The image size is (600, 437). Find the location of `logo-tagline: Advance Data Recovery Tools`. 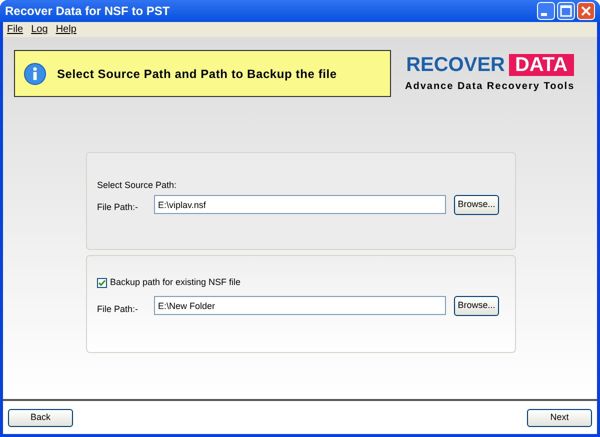

logo-tagline: Advance Data Recovery Tools is located at coordinates (490, 87).